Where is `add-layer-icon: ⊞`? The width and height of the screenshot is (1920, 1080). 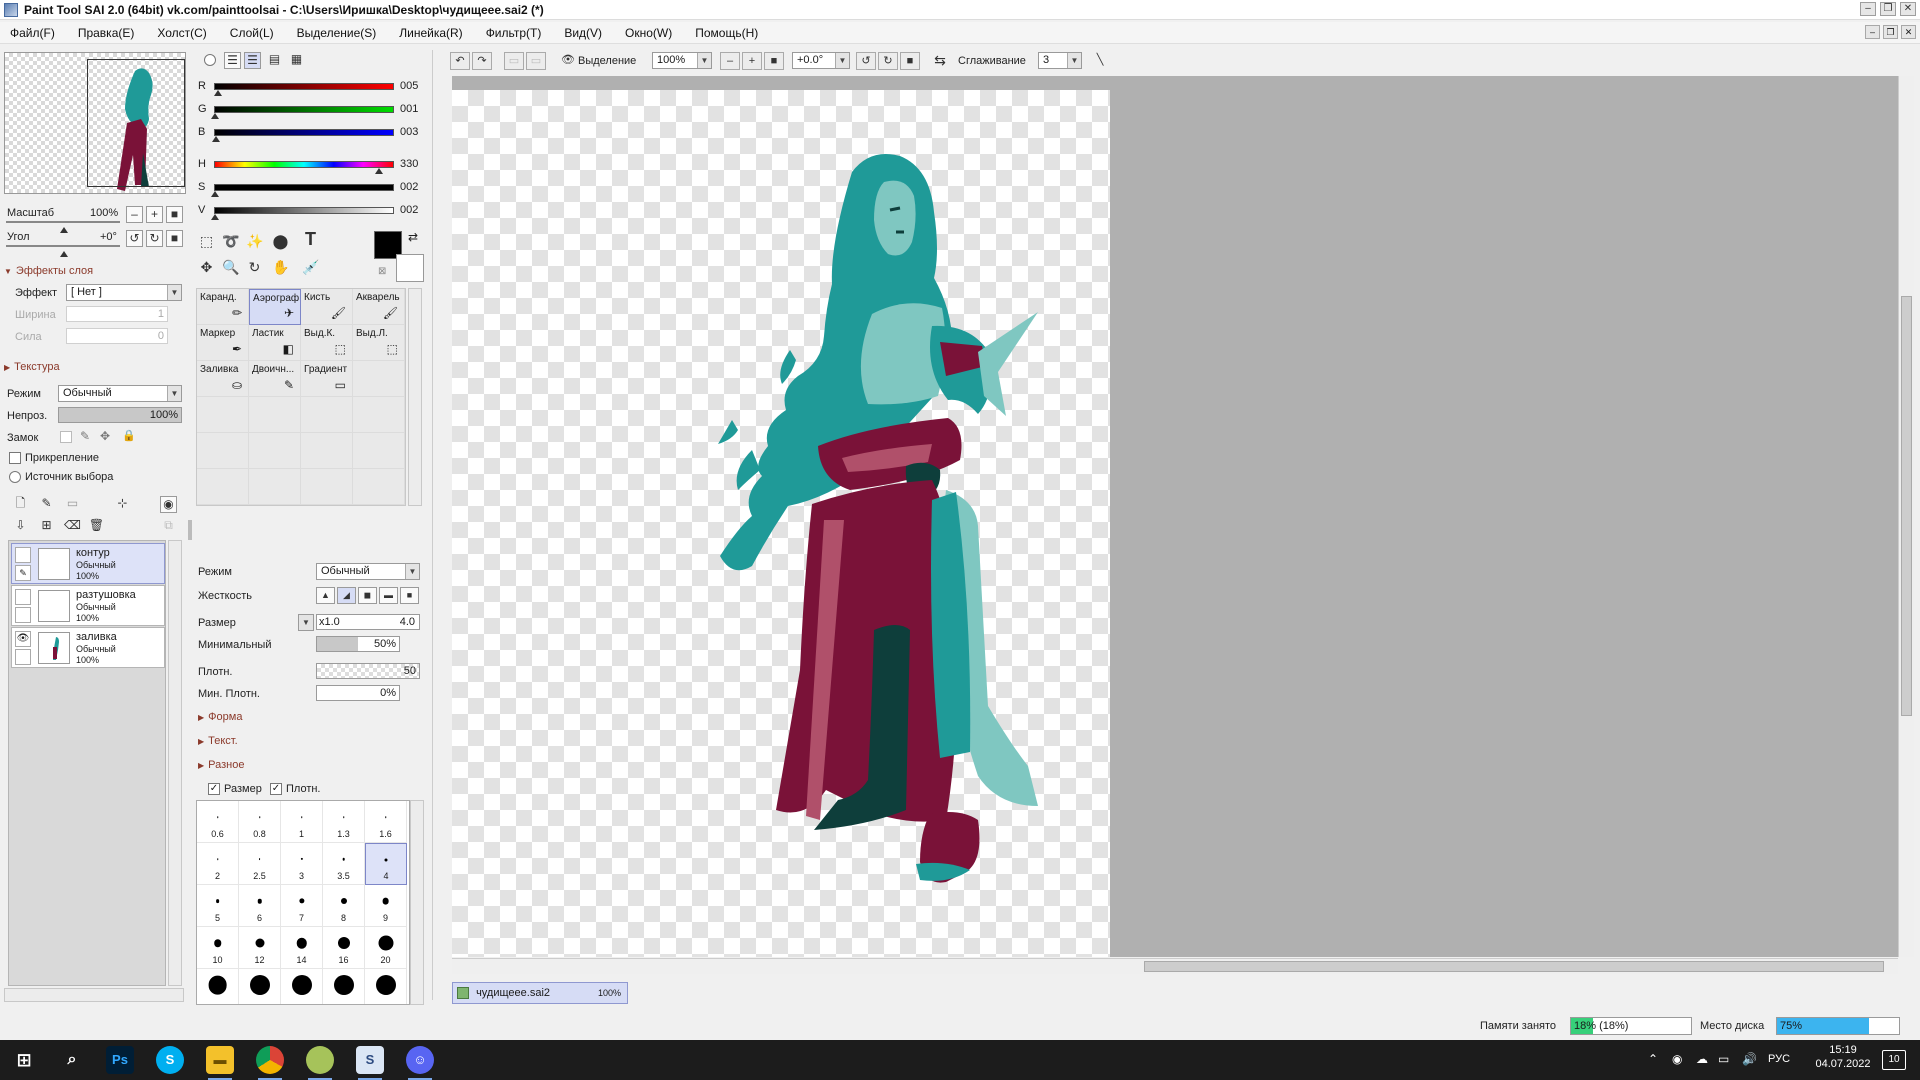 add-layer-icon: ⊞ is located at coordinates (46, 526).